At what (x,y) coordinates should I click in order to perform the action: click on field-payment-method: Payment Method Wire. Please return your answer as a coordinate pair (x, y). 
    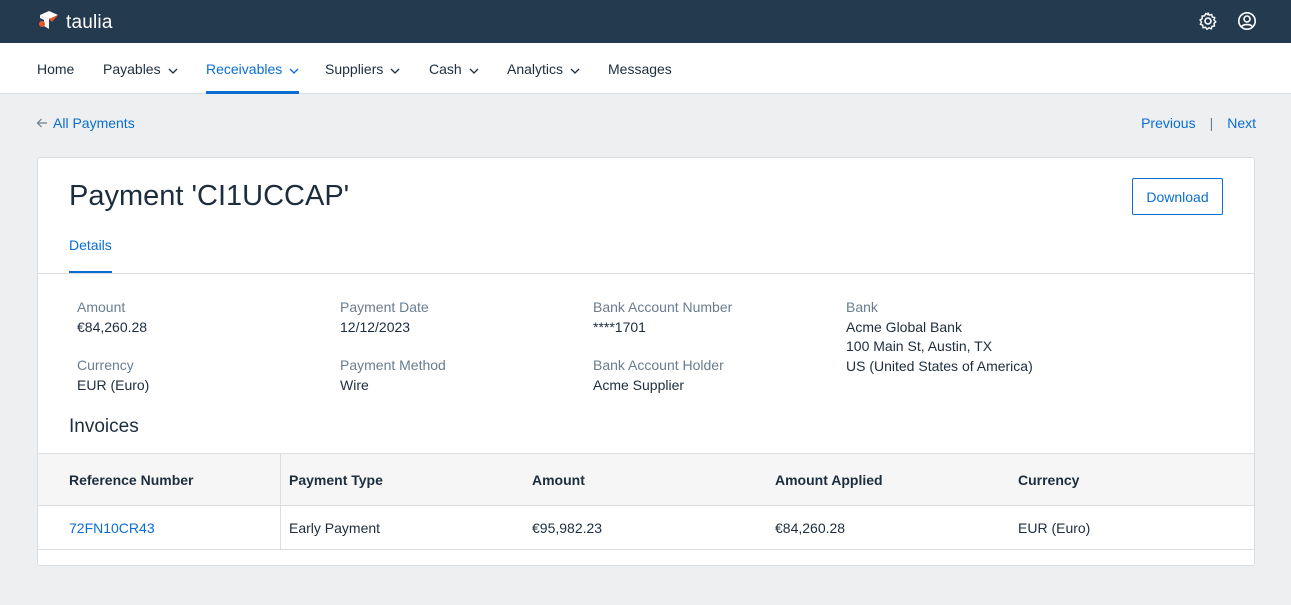
    Looking at the image, I should click on (393, 375).